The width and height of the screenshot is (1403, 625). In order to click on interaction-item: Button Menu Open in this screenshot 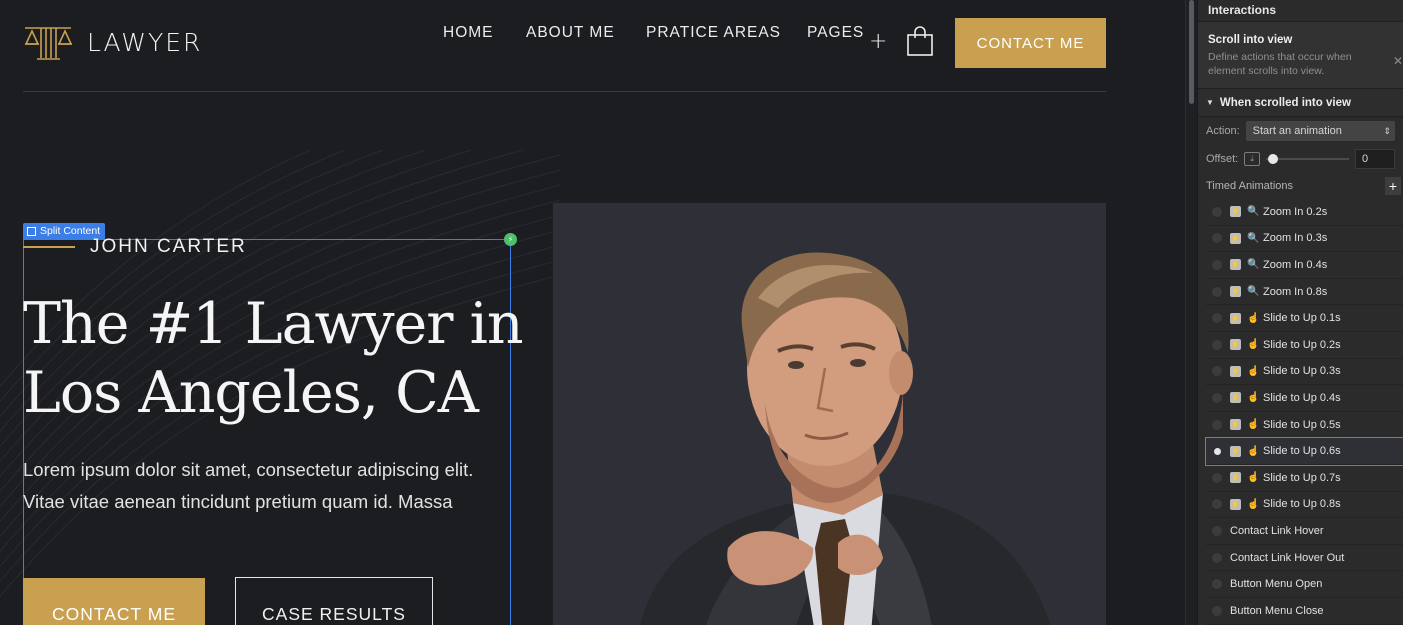, I will do `click(1304, 584)`.